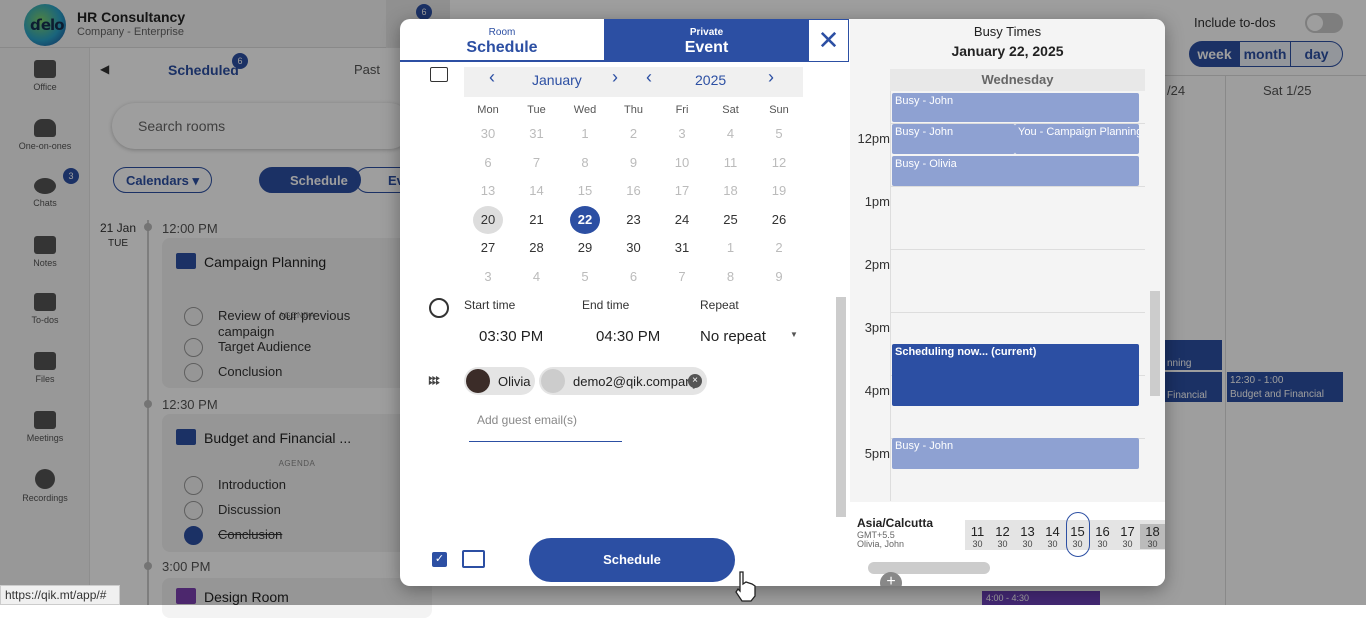 The width and height of the screenshot is (1366, 618). Describe the element at coordinates (682, 191) in the screenshot. I see `calendar-day: 17` at that location.